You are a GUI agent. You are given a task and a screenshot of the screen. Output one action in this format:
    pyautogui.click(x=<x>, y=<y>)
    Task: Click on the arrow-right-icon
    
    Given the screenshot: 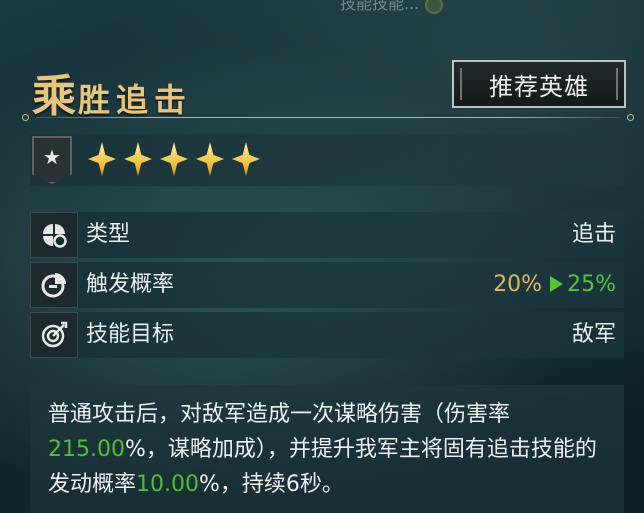 What is the action you would take?
    pyautogui.click(x=557, y=284)
    